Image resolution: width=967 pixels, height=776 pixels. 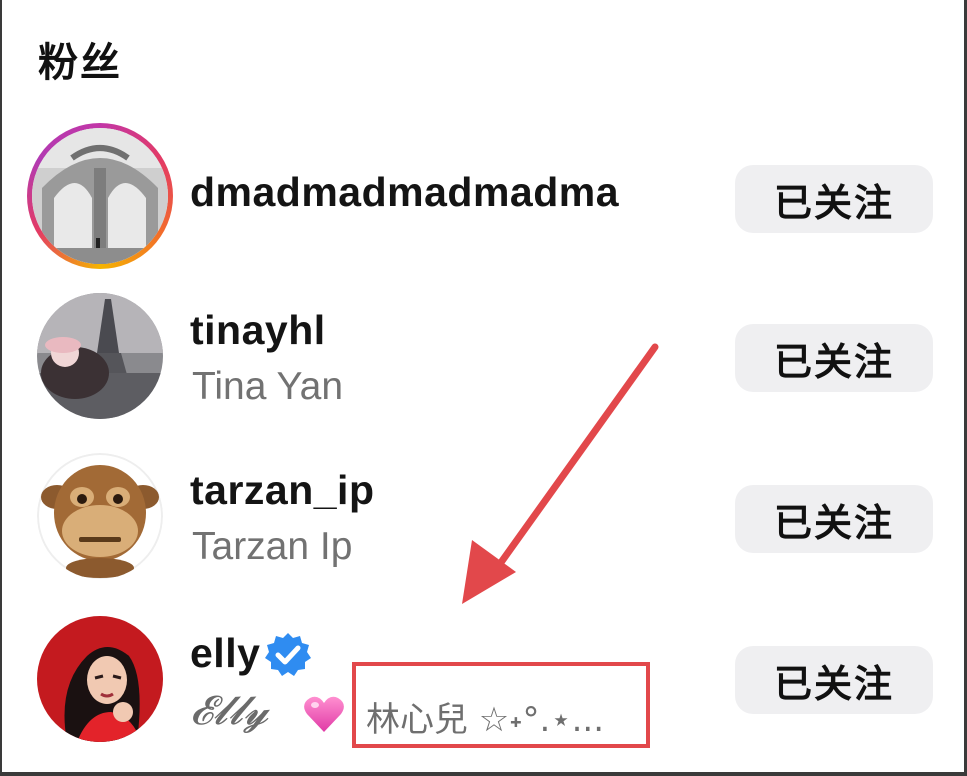 What do you see at coordinates (100, 356) in the screenshot?
I see `avatar-eiffel-tower-photo` at bounding box center [100, 356].